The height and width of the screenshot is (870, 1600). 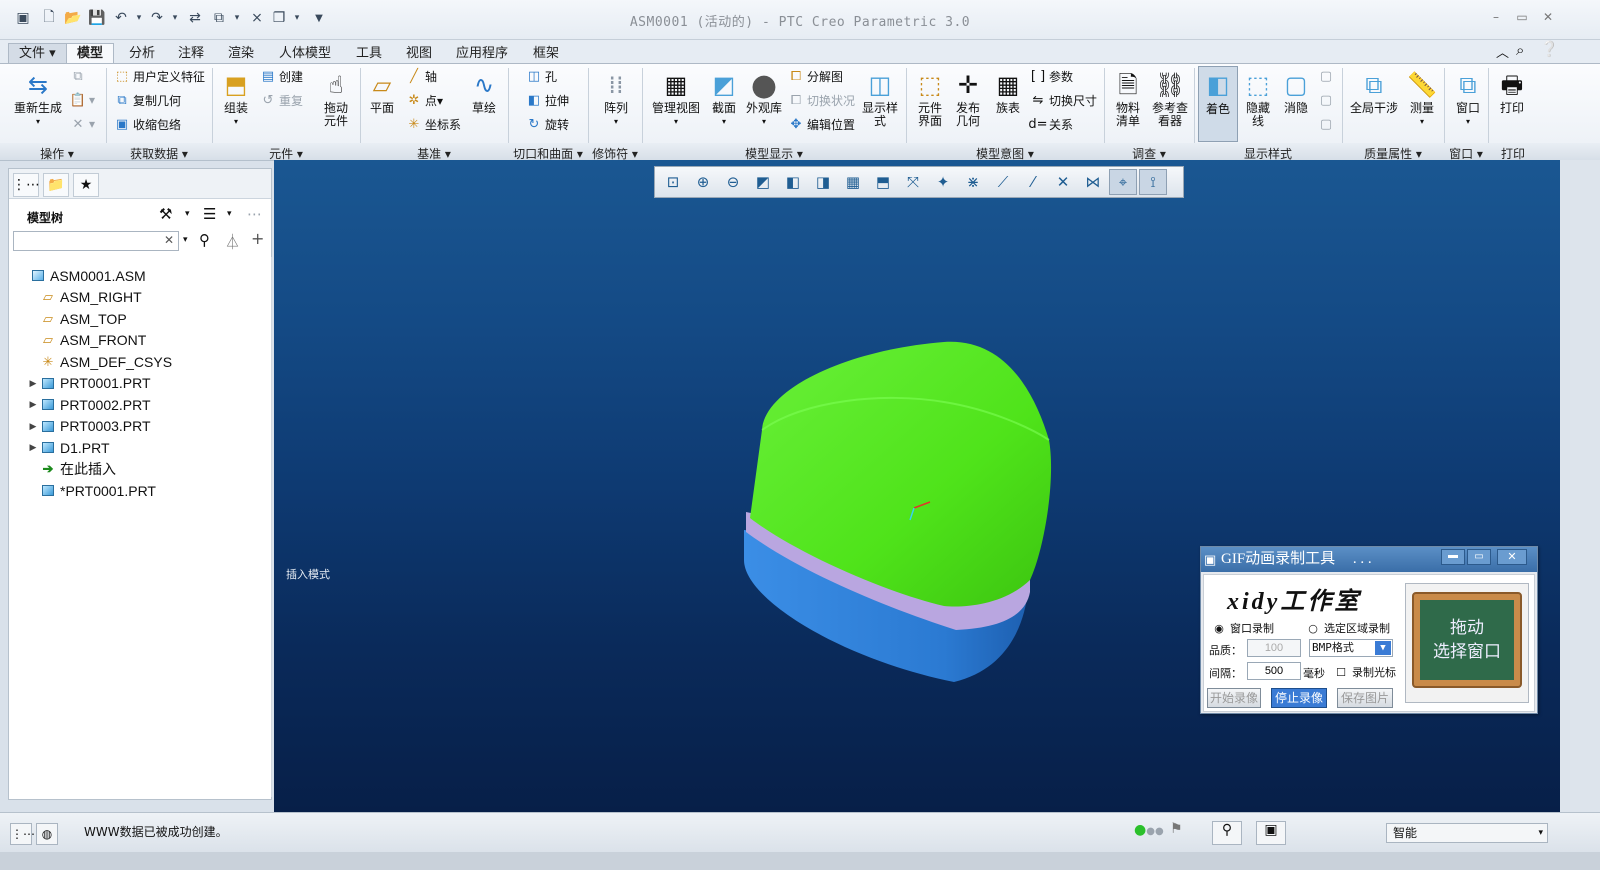 I want to click on publish-geometry-button: ✛ 发布 几何, so click(x=968, y=98).